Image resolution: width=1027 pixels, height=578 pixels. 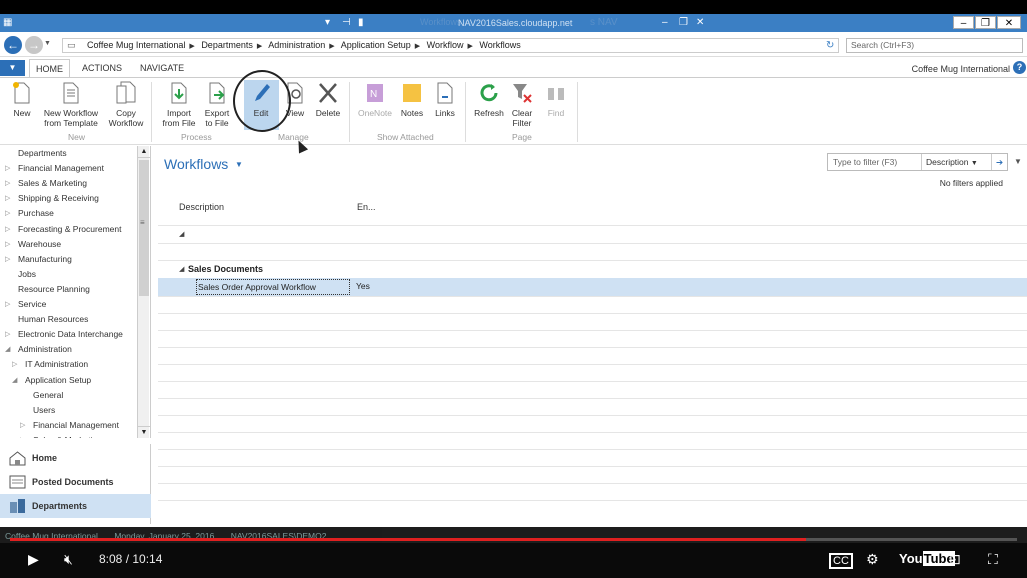 What do you see at coordinates (75, 482) in the screenshot?
I see `nav-posted-documents-button: Posted Documents` at bounding box center [75, 482].